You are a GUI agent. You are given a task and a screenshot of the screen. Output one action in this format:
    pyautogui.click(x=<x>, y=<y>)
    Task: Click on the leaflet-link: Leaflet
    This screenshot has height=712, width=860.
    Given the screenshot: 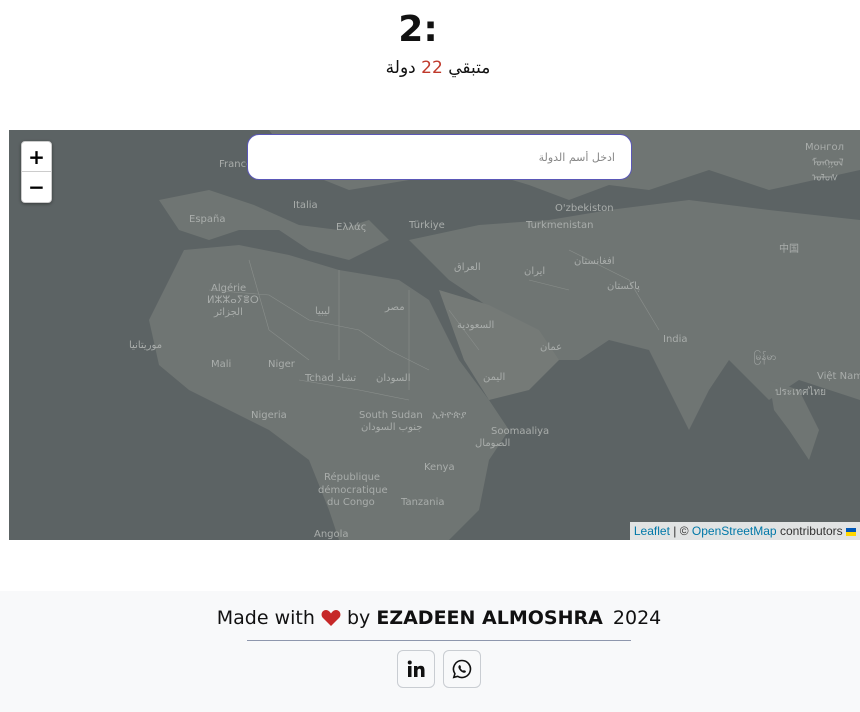 What is the action you would take?
    pyautogui.click(x=652, y=531)
    